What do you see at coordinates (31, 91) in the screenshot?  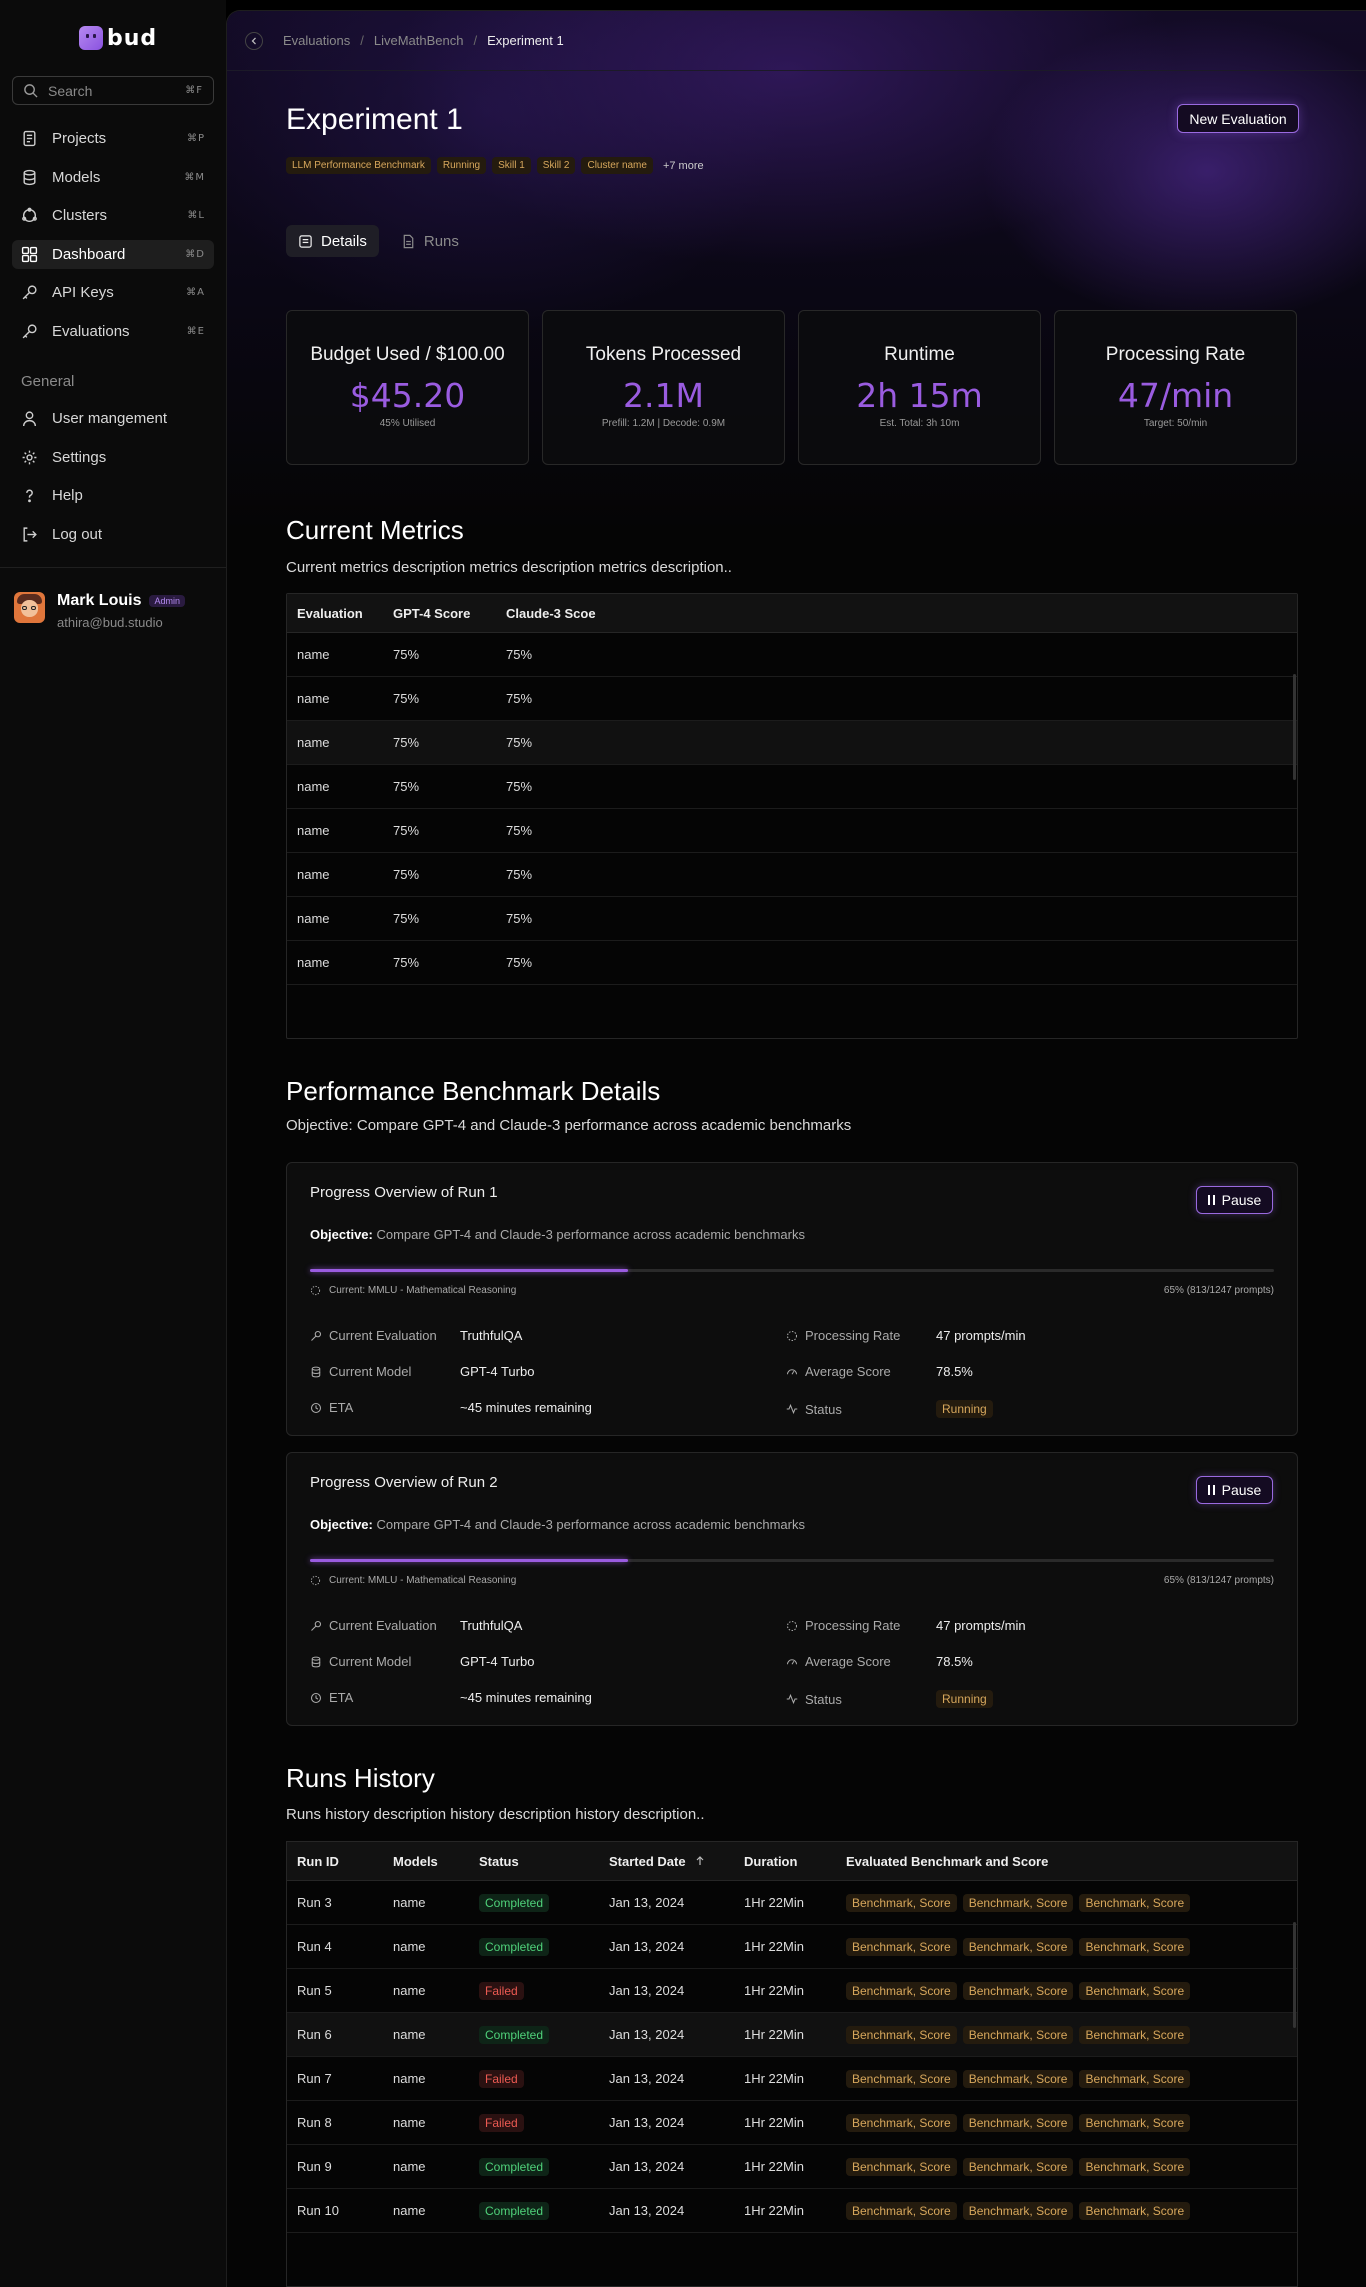 I see `search-icon` at bounding box center [31, 91].